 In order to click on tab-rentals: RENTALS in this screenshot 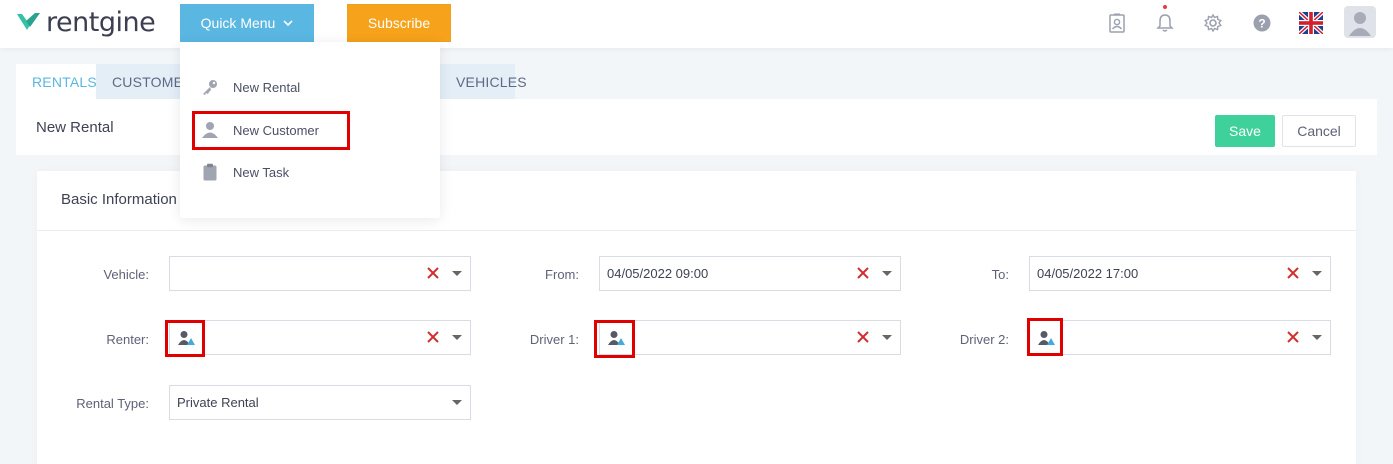, I will do `click(56, 81)`.